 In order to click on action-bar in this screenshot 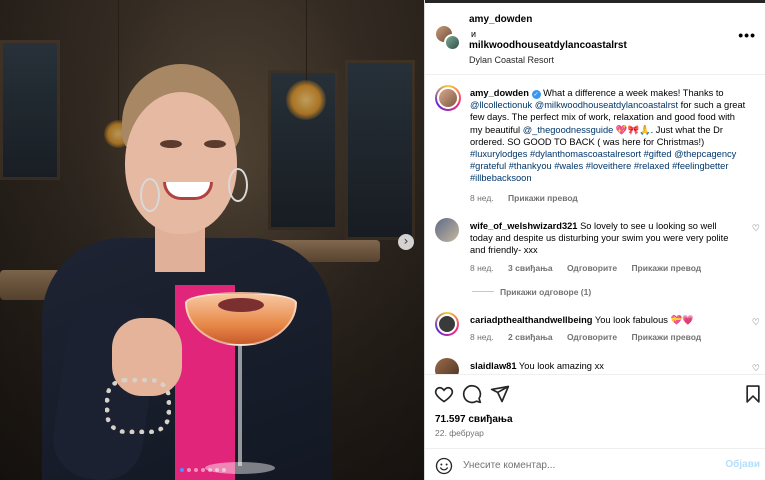, I will do `click(595, 392)`.